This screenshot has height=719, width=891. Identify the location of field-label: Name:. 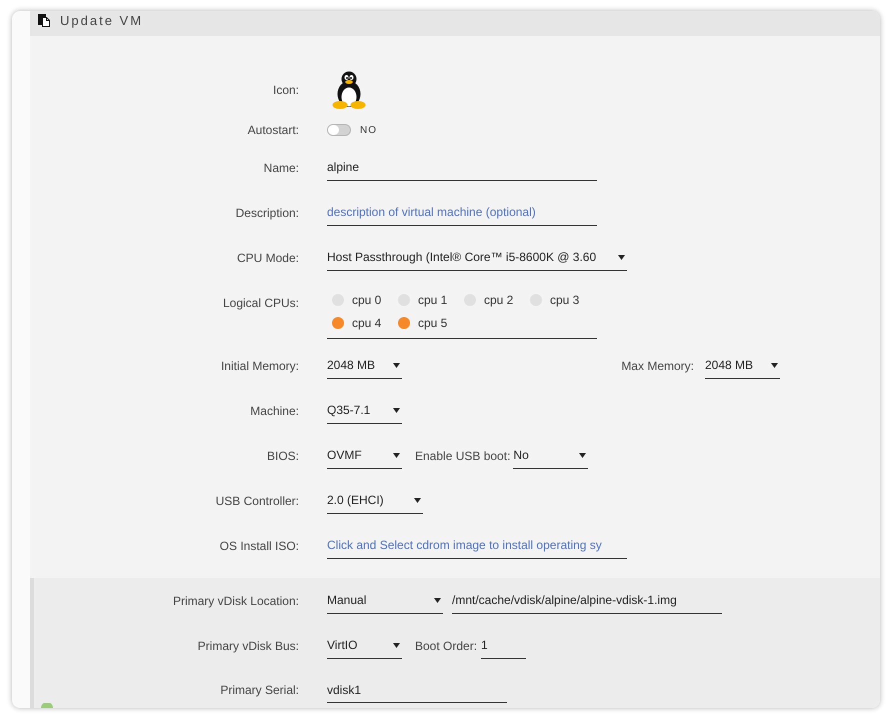
(281, 168).